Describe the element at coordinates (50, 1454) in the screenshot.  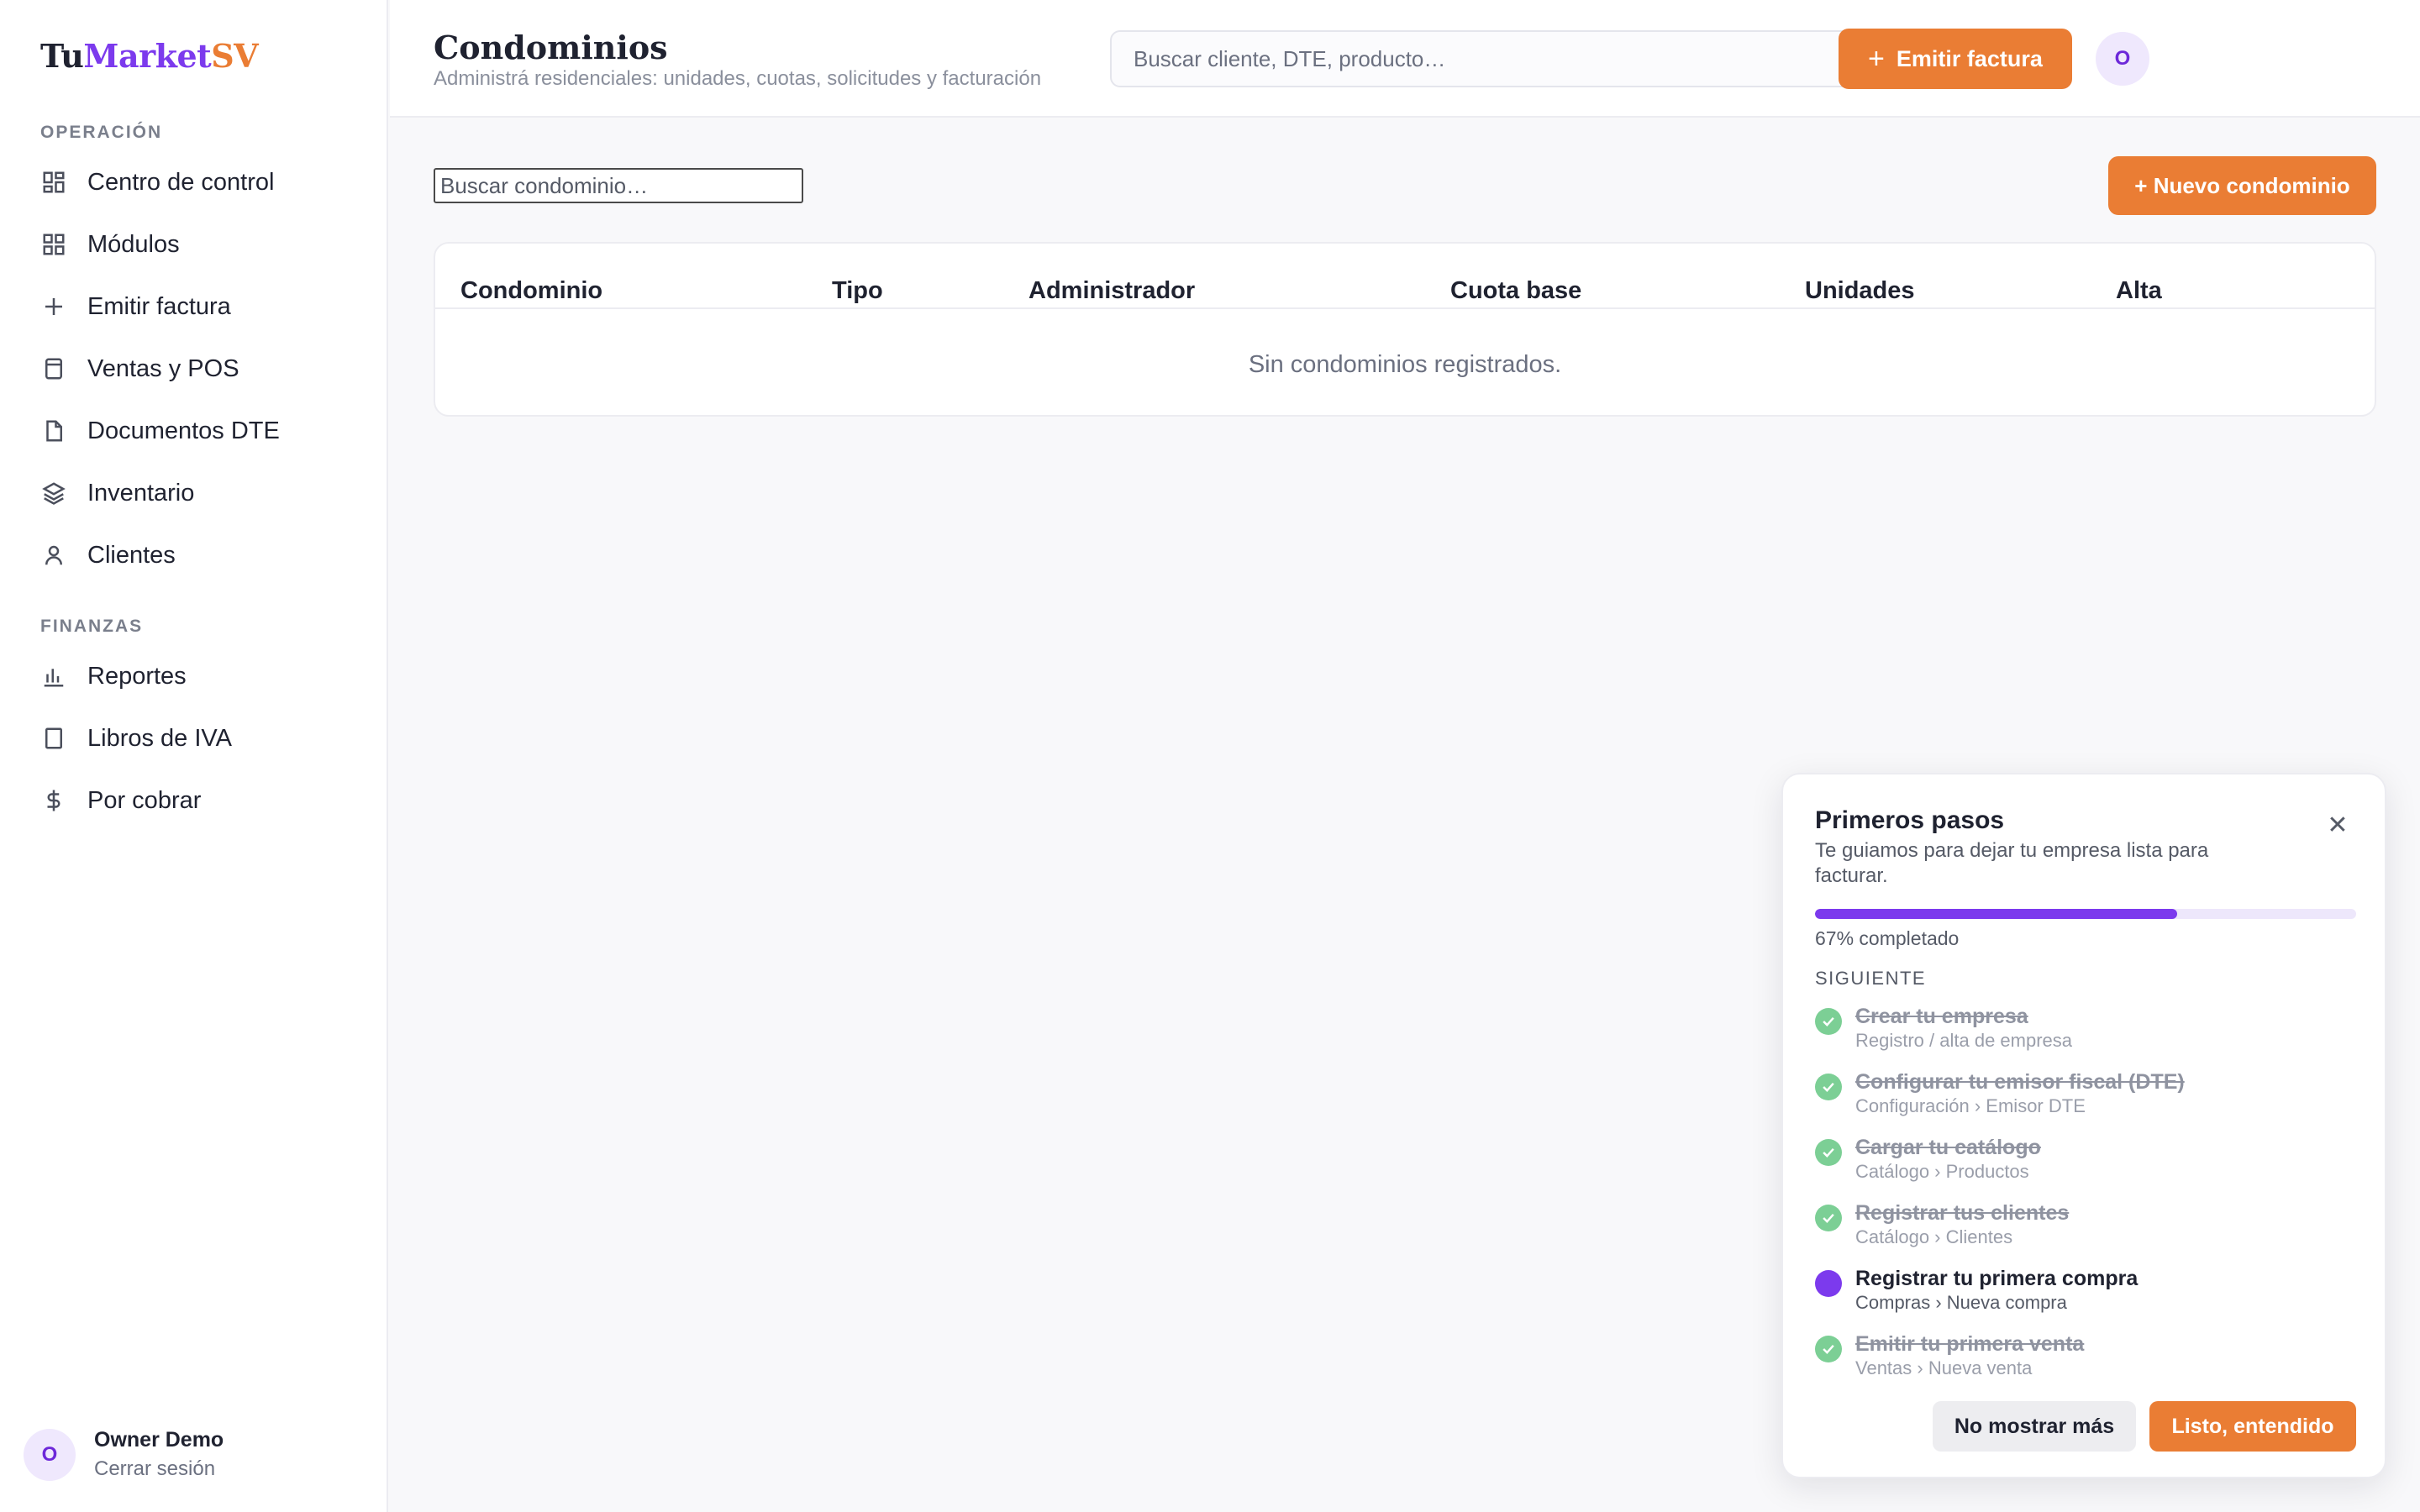
I see `avatar: O` at that location.